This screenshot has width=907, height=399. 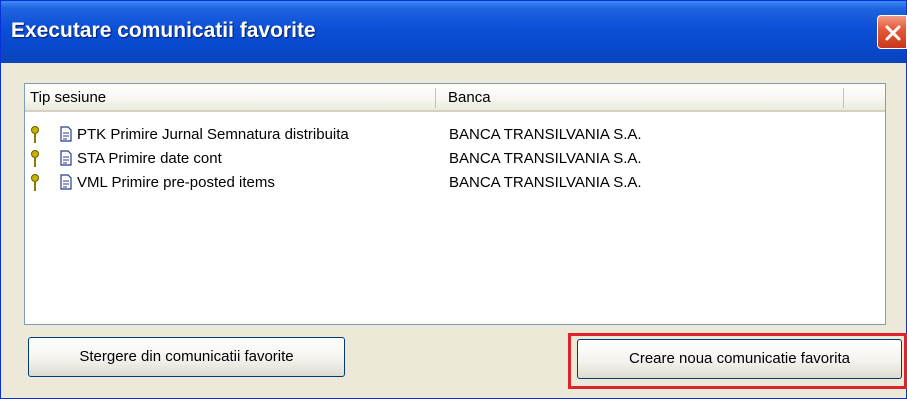 I want to click on close-icon, so click(x=893, y=33).